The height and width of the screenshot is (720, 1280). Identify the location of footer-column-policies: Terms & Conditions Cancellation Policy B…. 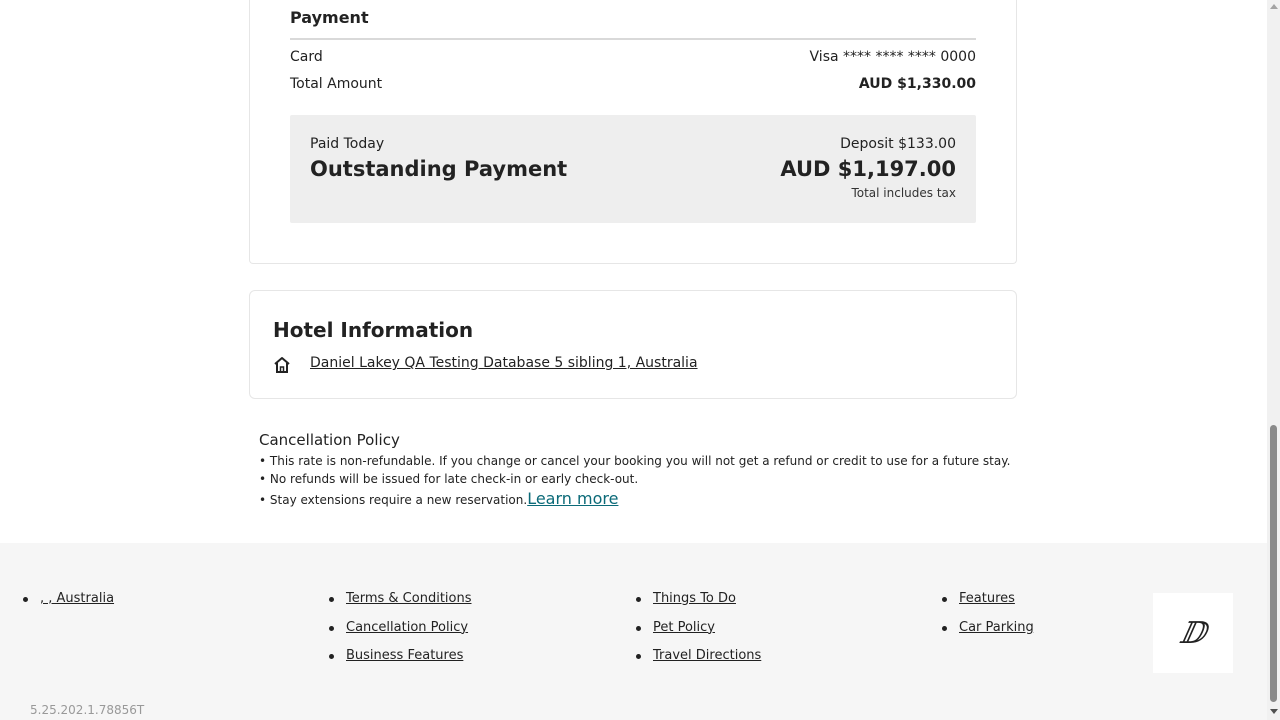
(400, 634).